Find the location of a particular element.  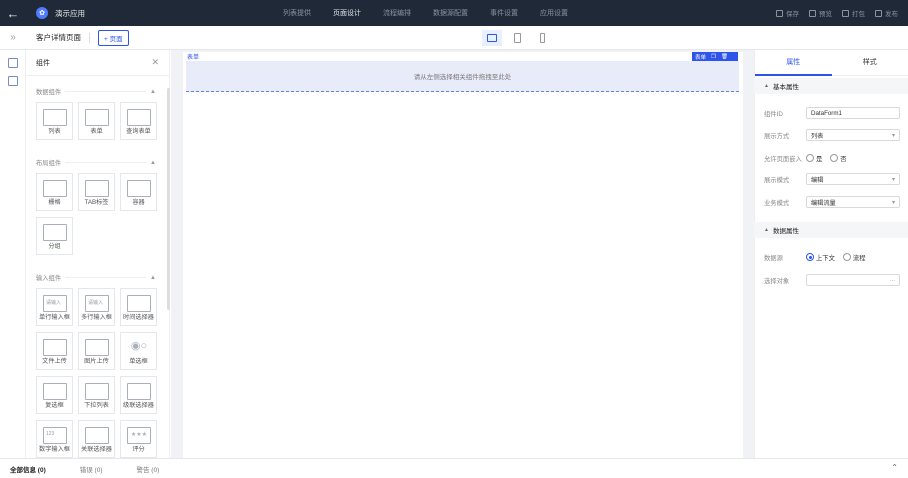

message-bar: 全部信息 (0) 错误 (0) 警告 (0) ⌃ is located at coordinates (454, 468).